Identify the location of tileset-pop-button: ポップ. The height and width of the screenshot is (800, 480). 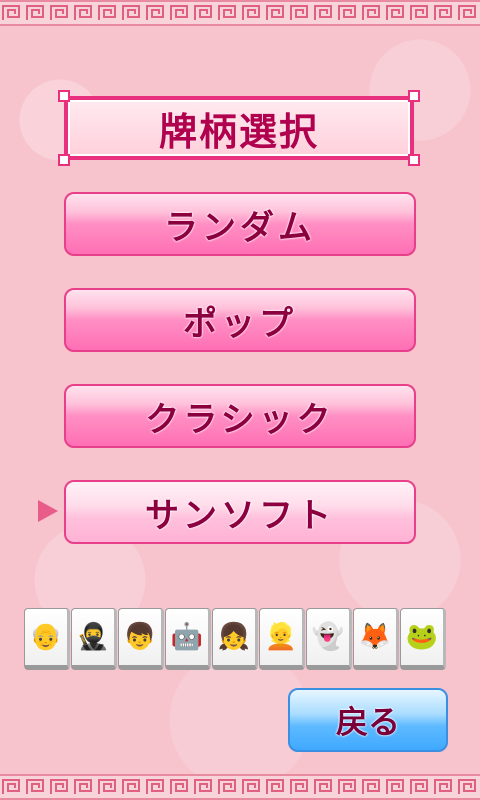
(240, 320).